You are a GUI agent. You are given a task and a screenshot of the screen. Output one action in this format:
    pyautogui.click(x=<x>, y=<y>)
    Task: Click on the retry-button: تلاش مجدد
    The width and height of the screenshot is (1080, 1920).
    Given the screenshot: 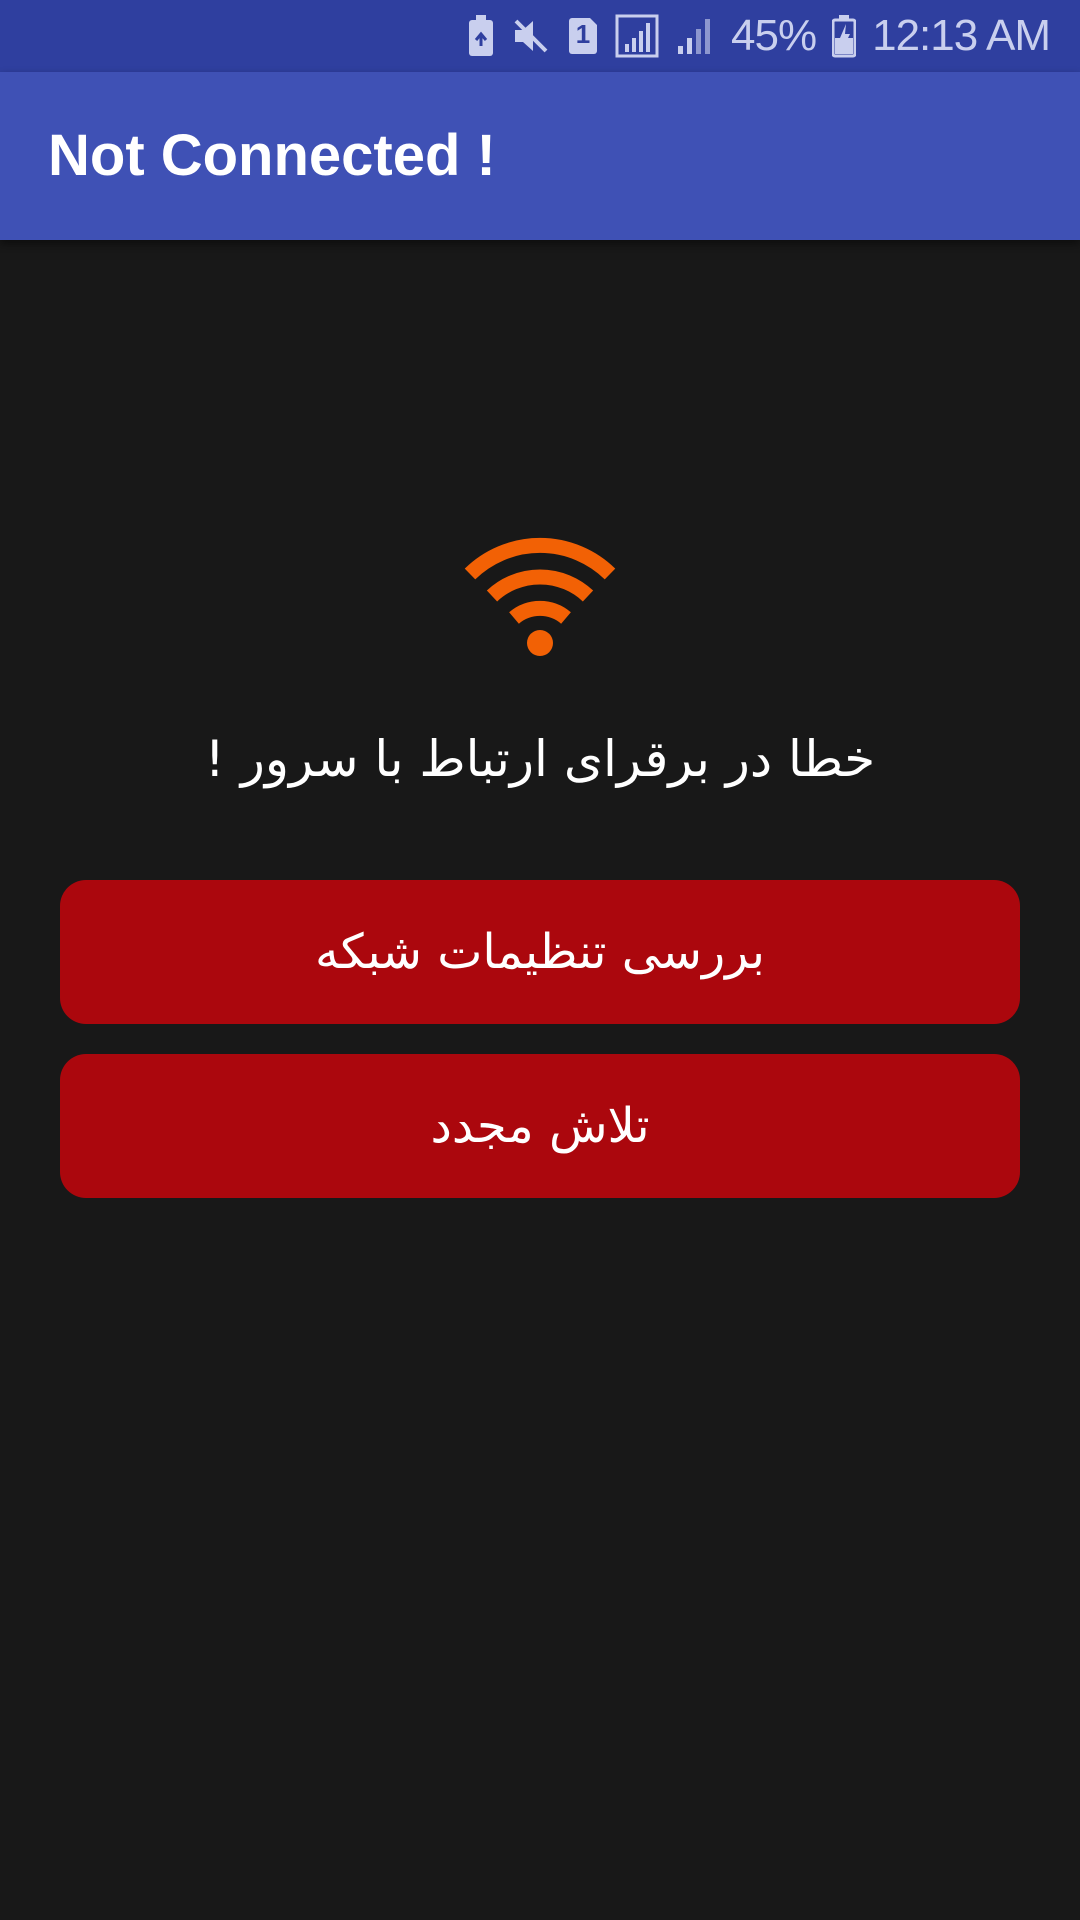 What is the action you would take?
    pyautogui.click(x=540, y=1126)
    